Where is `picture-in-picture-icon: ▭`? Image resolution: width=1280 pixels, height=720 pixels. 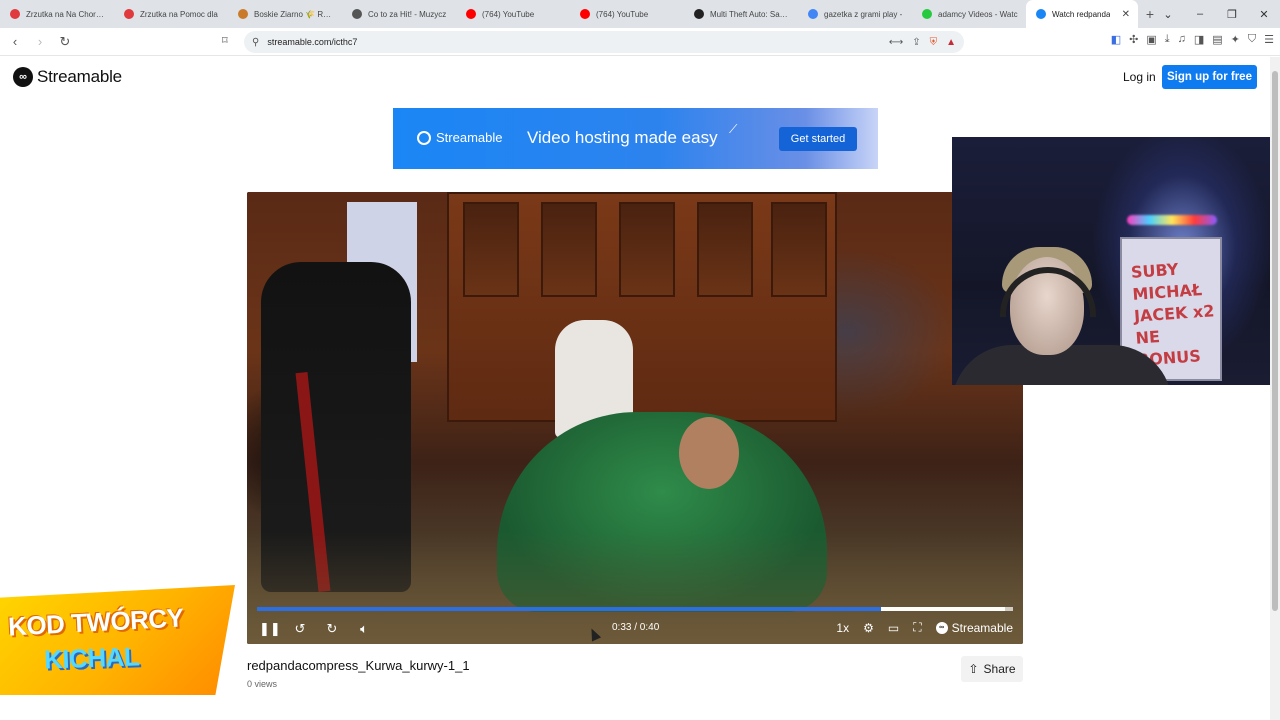 picture-in-picture-icon: ▭ is located at coordinates (893, 628).